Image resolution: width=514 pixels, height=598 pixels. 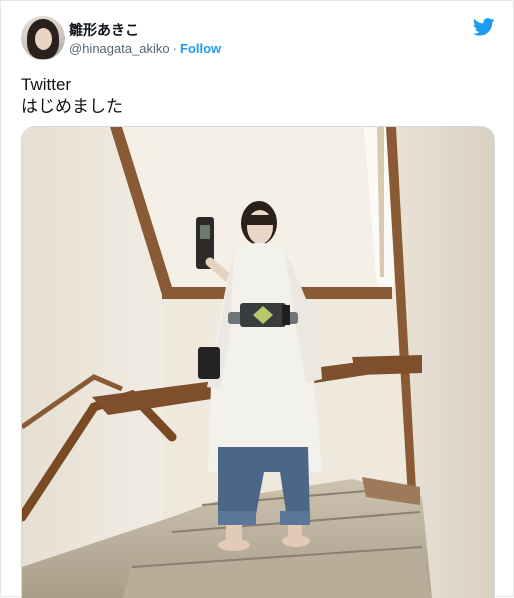 What do you see at coordinates (119, 48) in the screenshot?
I see `user-handle: @hinagata_akiko` at bounding box center [119, 48].